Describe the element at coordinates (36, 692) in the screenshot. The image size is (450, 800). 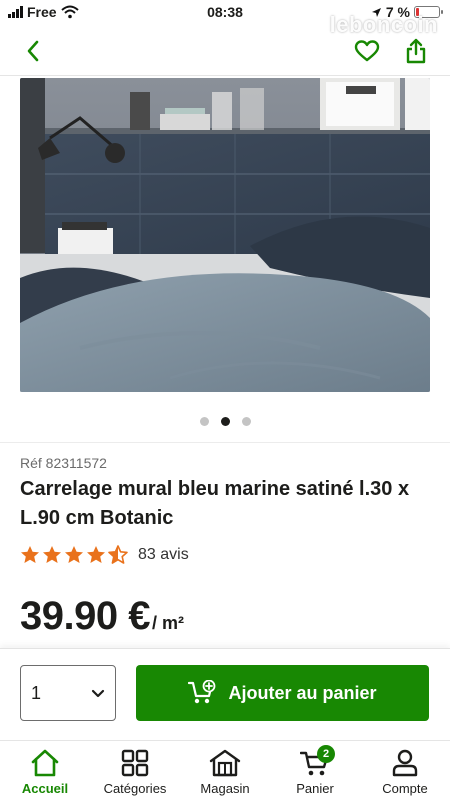
I see `quantity-value: 1` at that location.